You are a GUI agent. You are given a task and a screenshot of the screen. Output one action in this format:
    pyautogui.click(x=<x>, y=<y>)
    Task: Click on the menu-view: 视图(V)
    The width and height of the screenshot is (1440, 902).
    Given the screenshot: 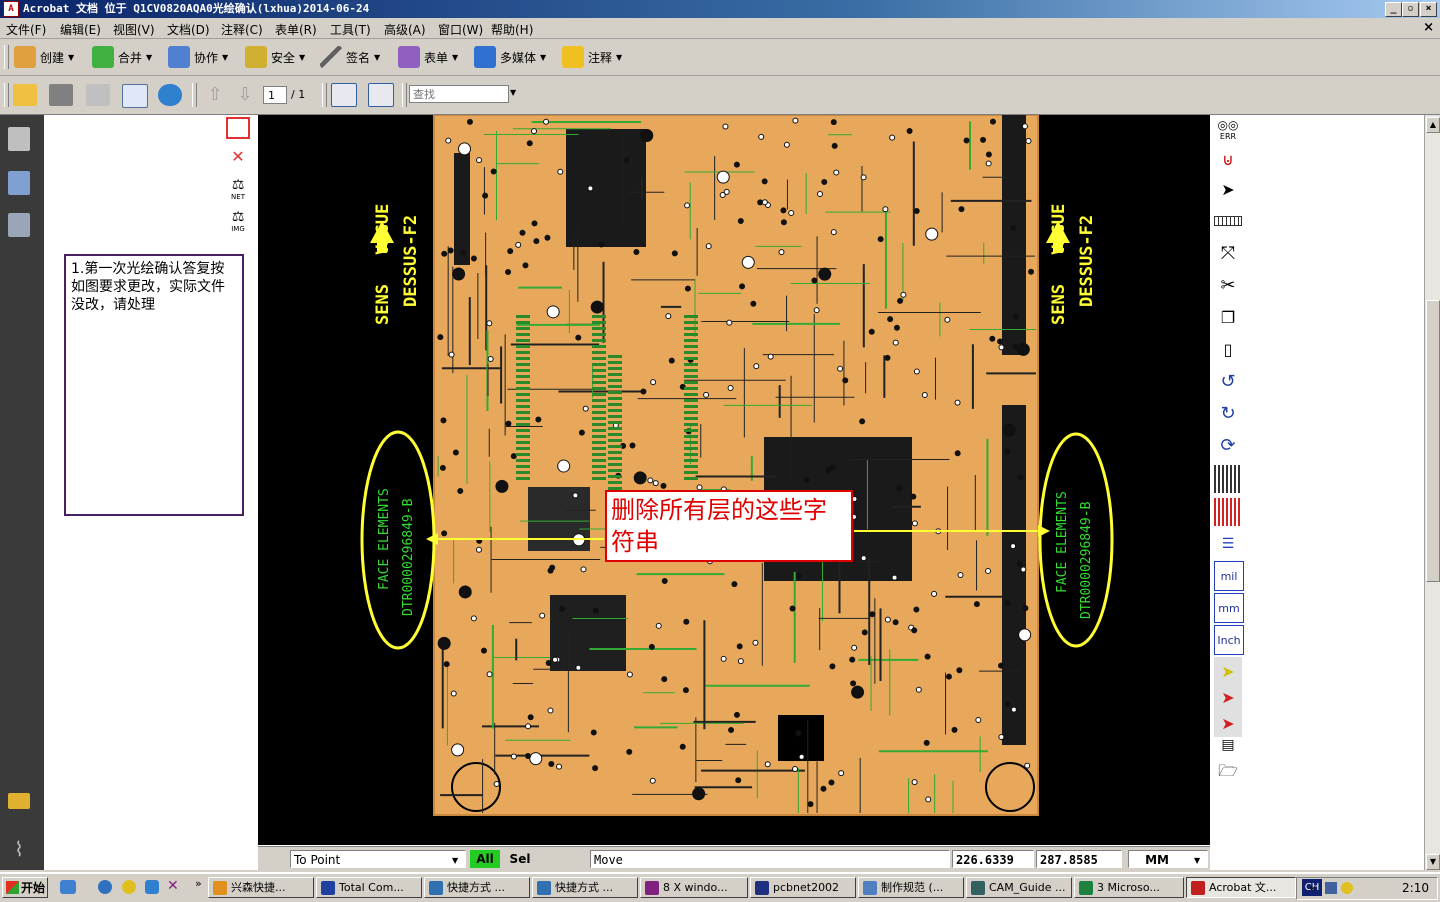 What is the action you would take?
    pyautogui.click(x=134, y=29)
    